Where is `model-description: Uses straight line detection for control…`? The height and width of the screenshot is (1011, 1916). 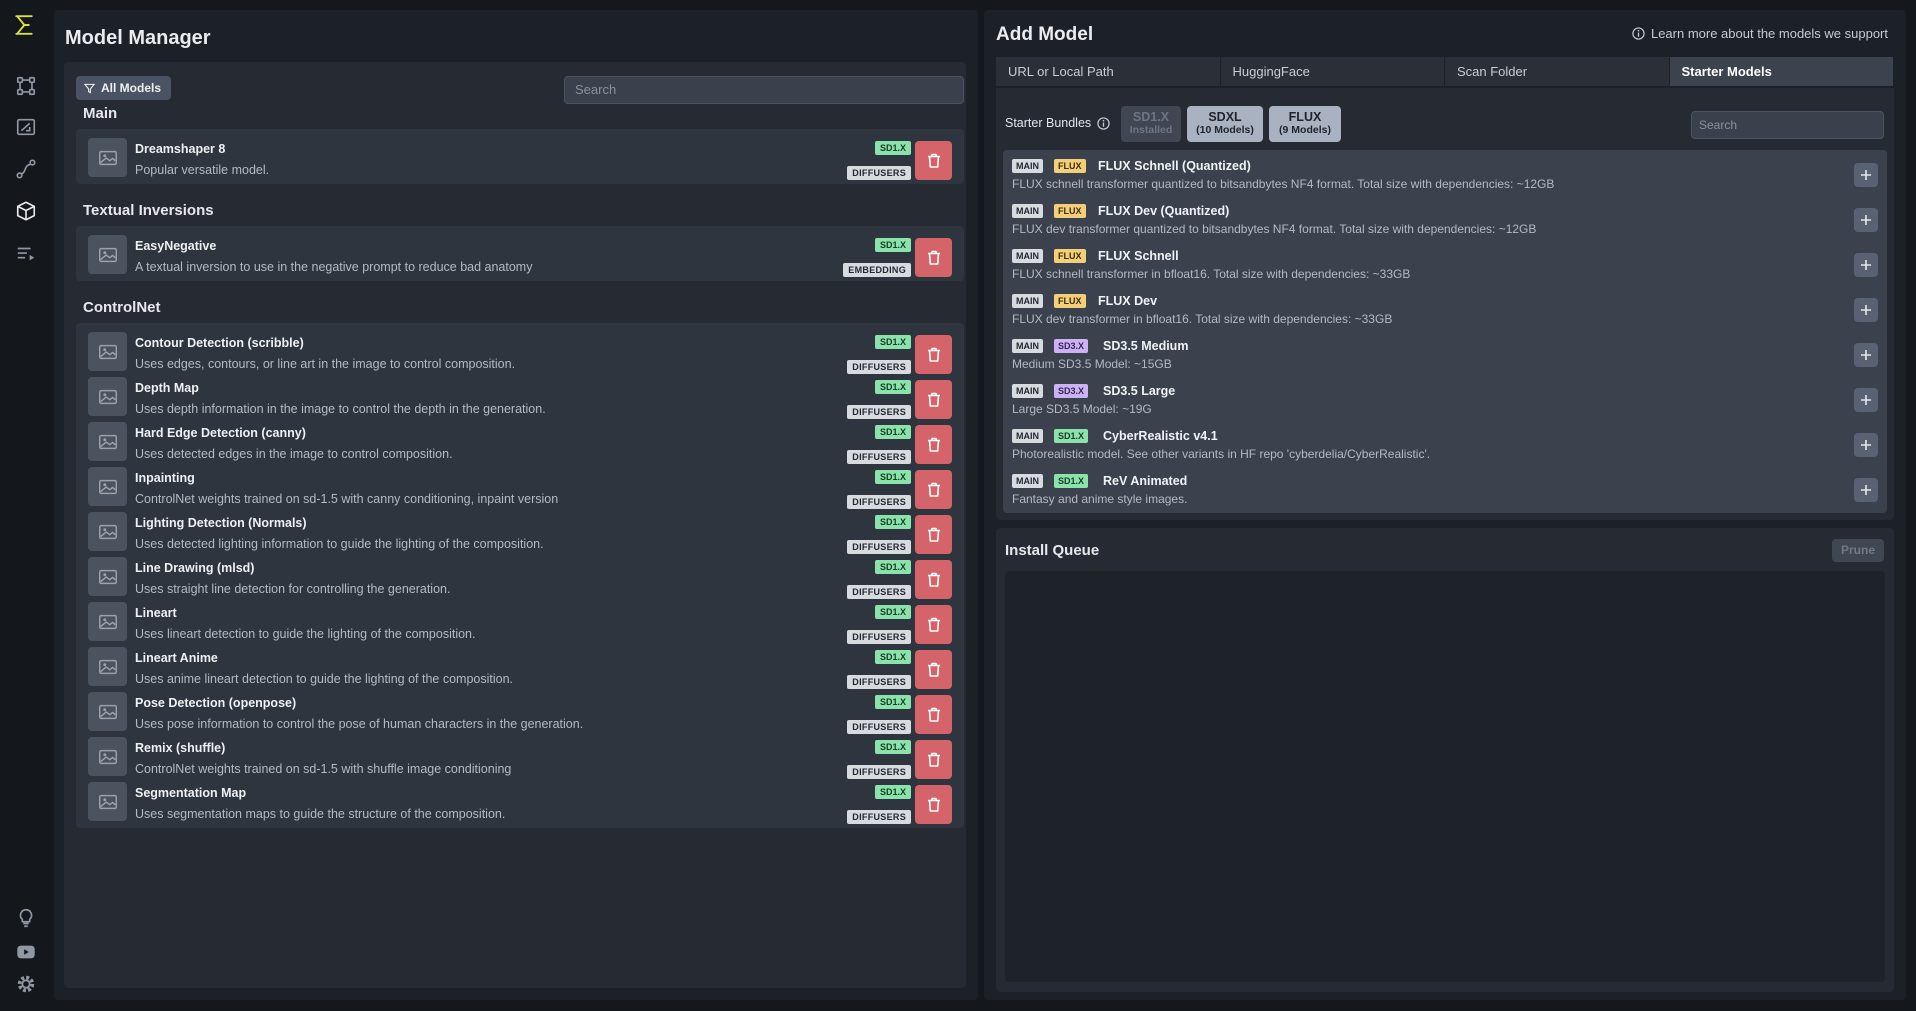 model-description: Uses straight line detection for control… is located at coordinates (293, 589).